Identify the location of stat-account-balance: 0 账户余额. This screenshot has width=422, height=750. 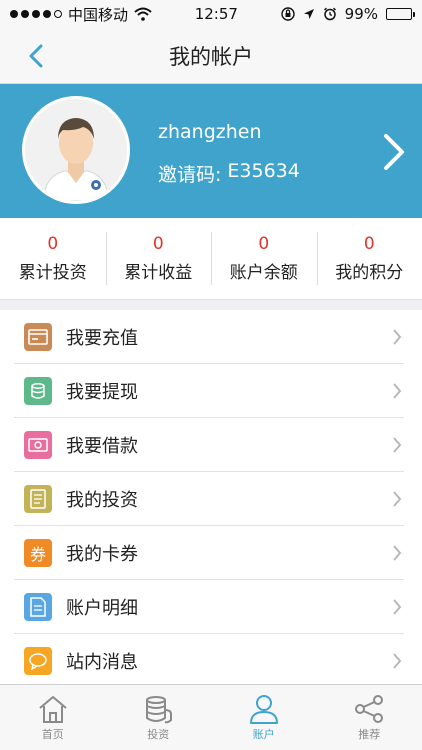
(264, 258).